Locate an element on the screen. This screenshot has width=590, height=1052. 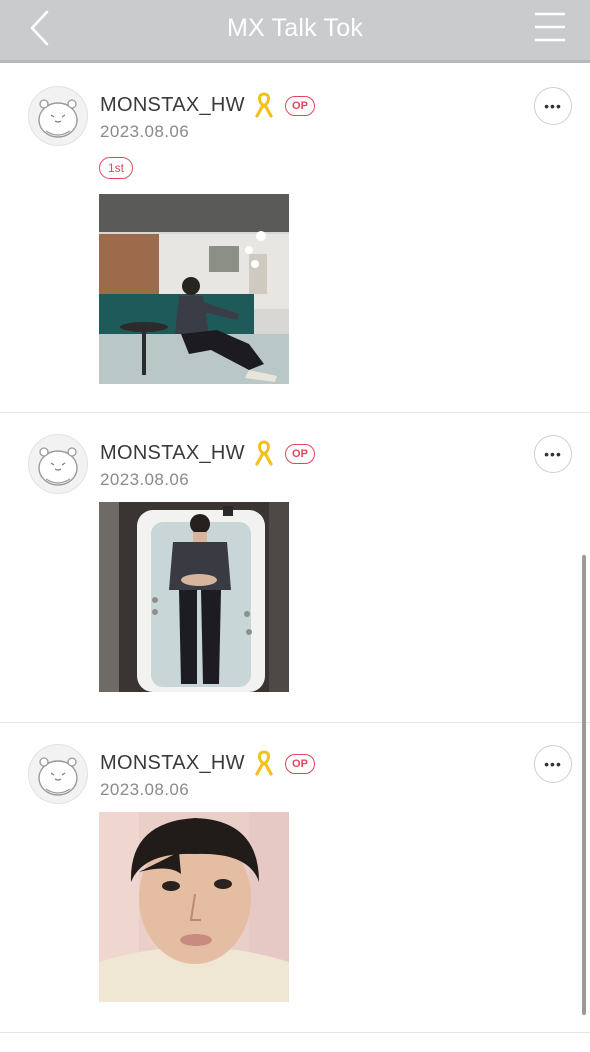
scrollbar is located at coordinates (584, 785).